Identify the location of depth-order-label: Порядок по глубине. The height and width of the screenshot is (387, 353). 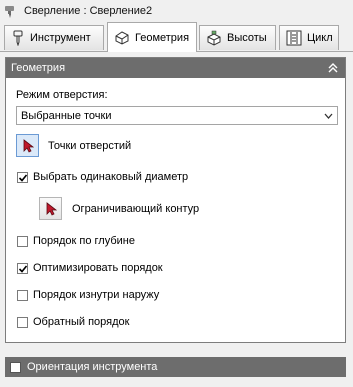
(84, 241).